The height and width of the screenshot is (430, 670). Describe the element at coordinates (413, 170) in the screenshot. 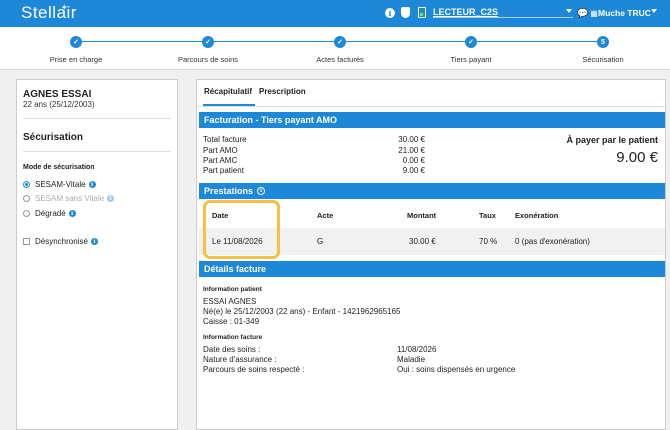

I see `part-patient-value: 9.00 €` at that location.